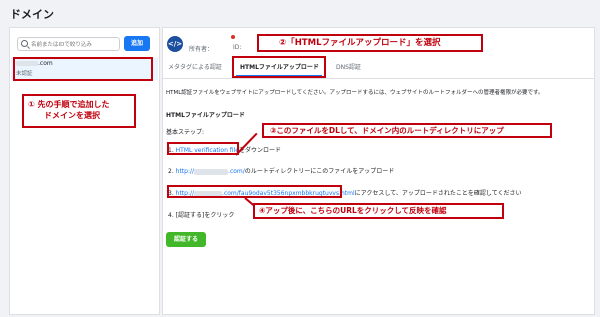 Image resolution: width=600 pixels, height=317 pixels. What do you see at coordinates (378, 78) in the screenshot?
I see `tabs-divider` at bounding box center [378, 78].